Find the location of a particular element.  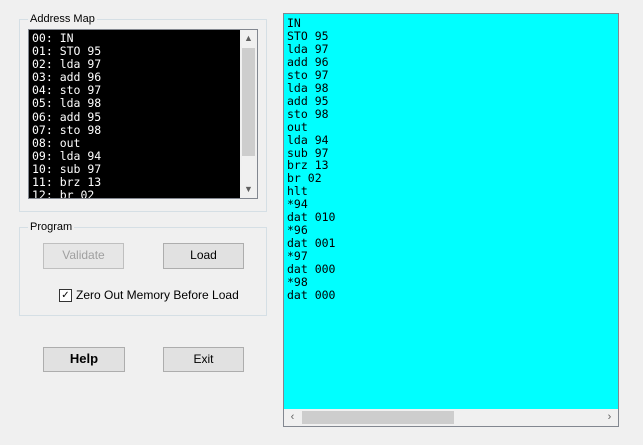

program-label: Program is located at coordinates (51, 227).